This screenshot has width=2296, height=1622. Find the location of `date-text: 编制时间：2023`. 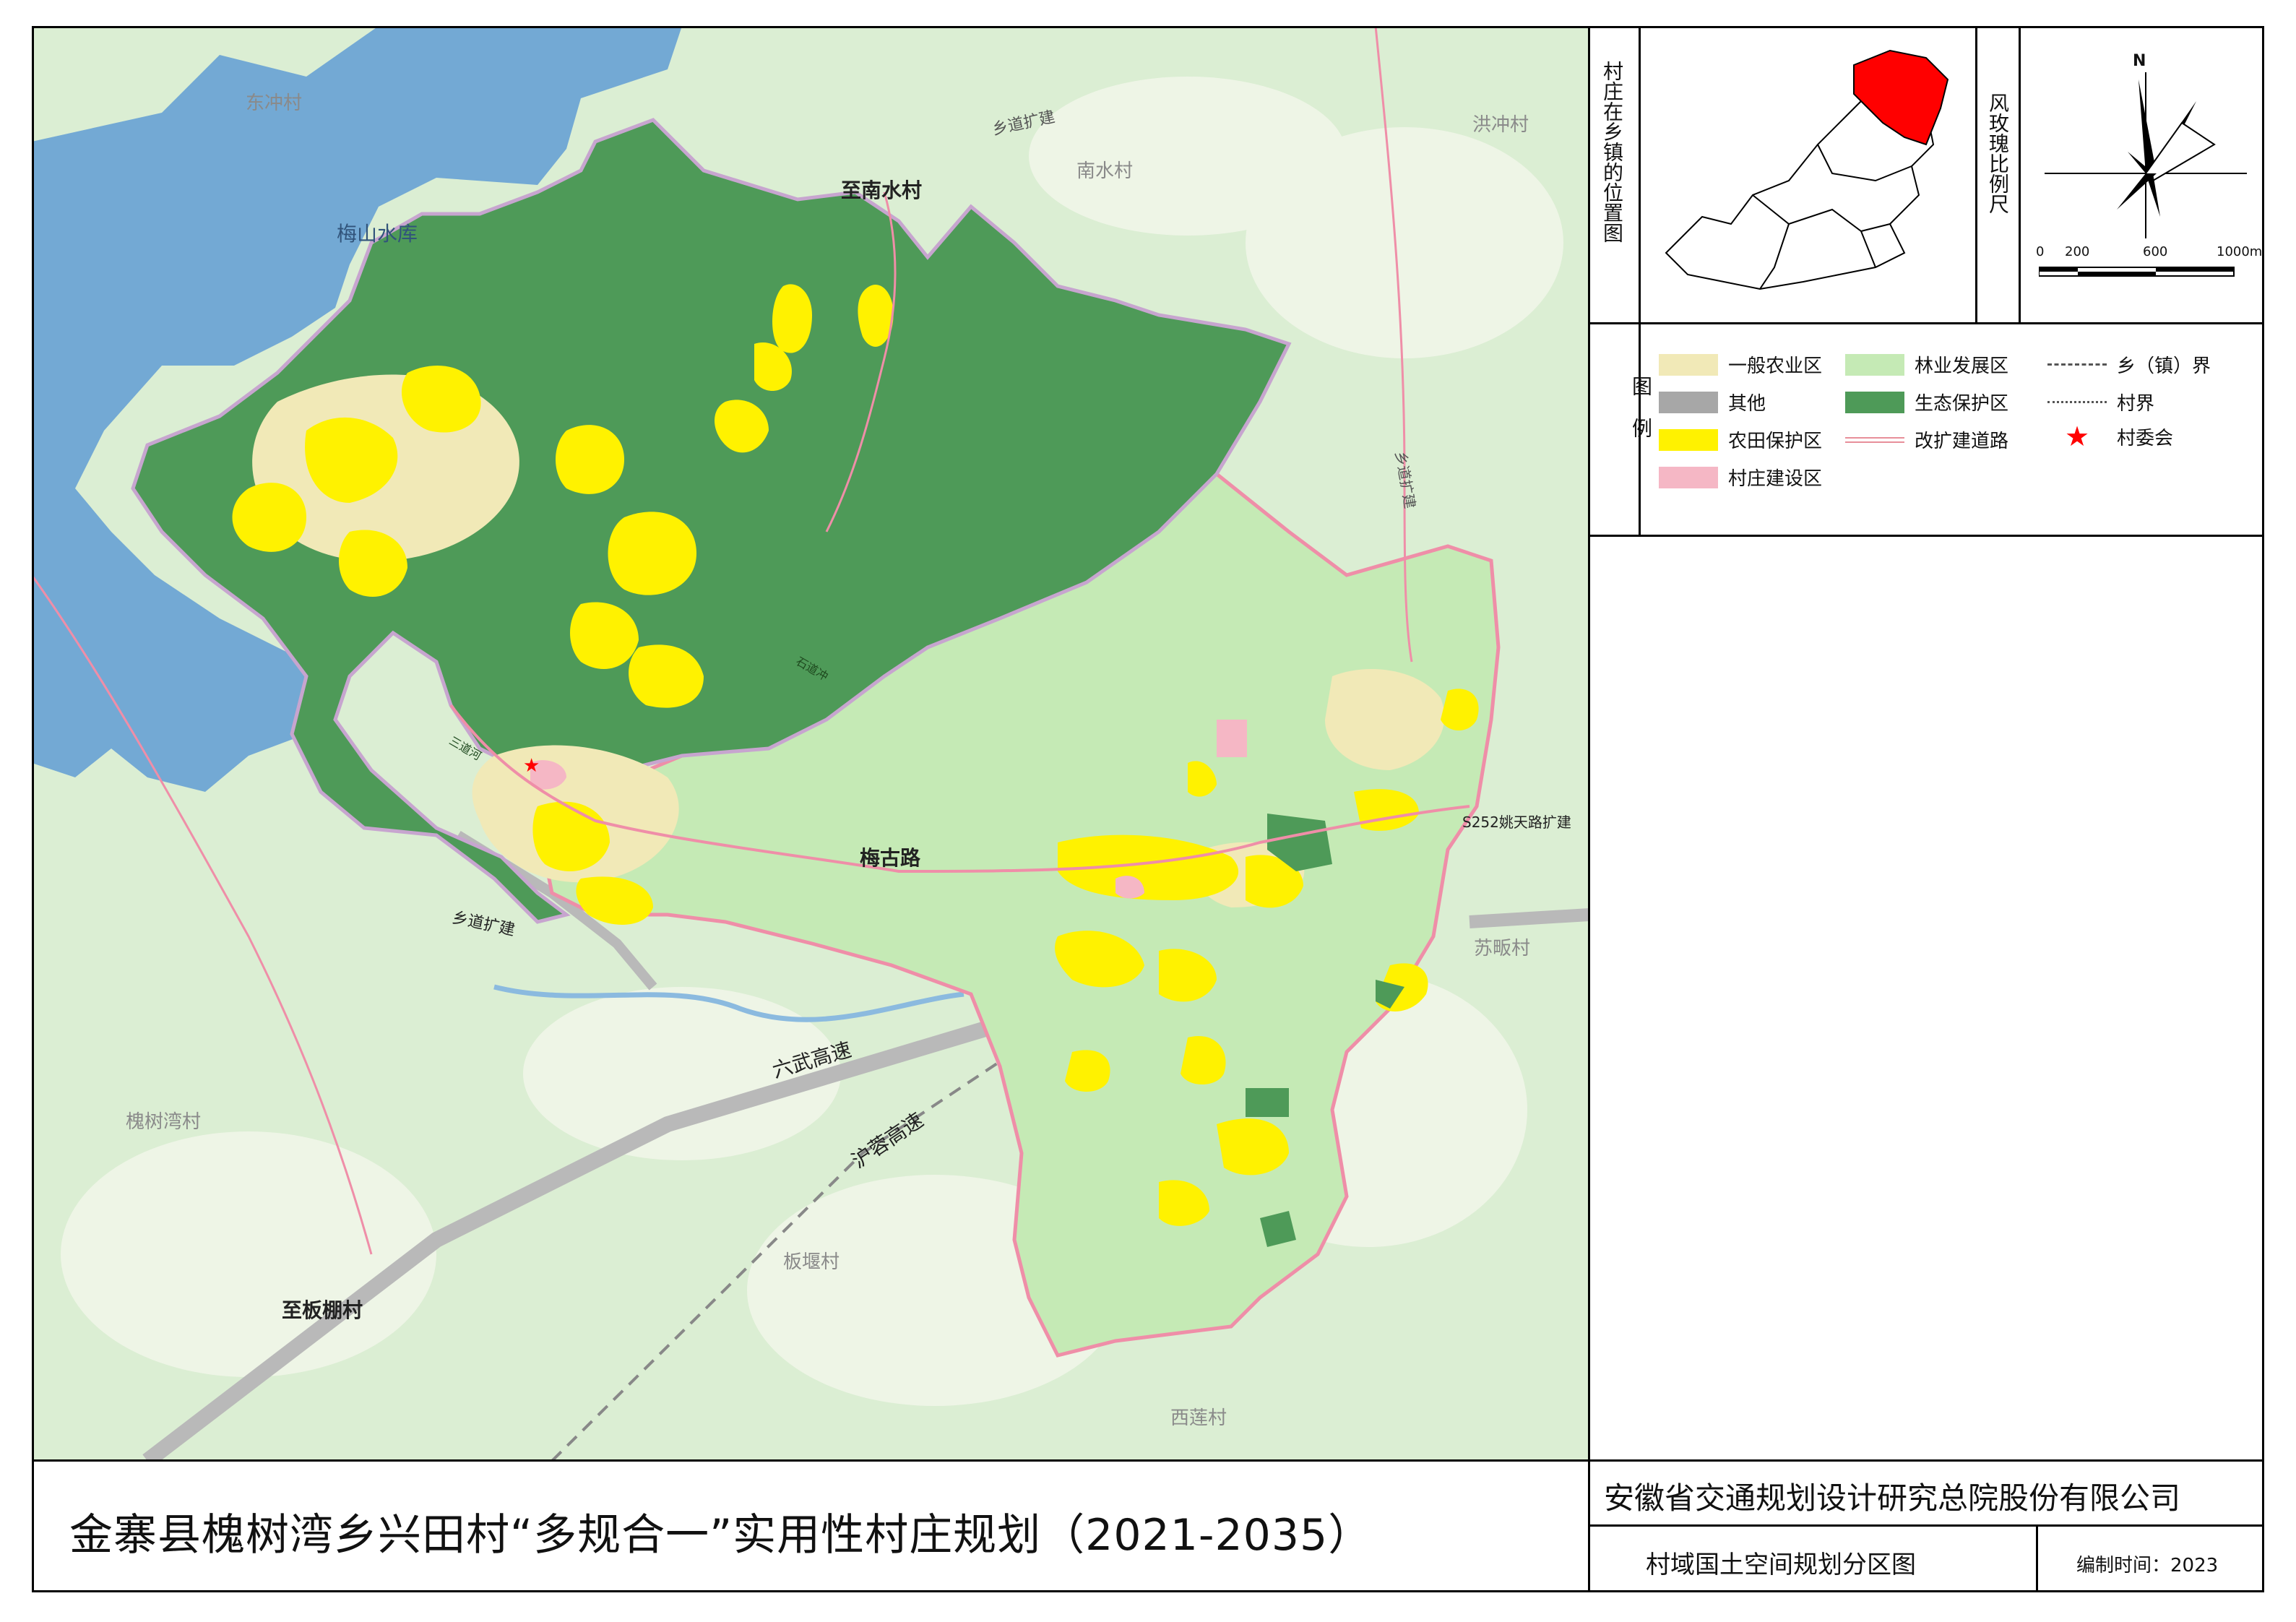

date-text: 编制时间：2023 is located at coordinates (2147, 1565).